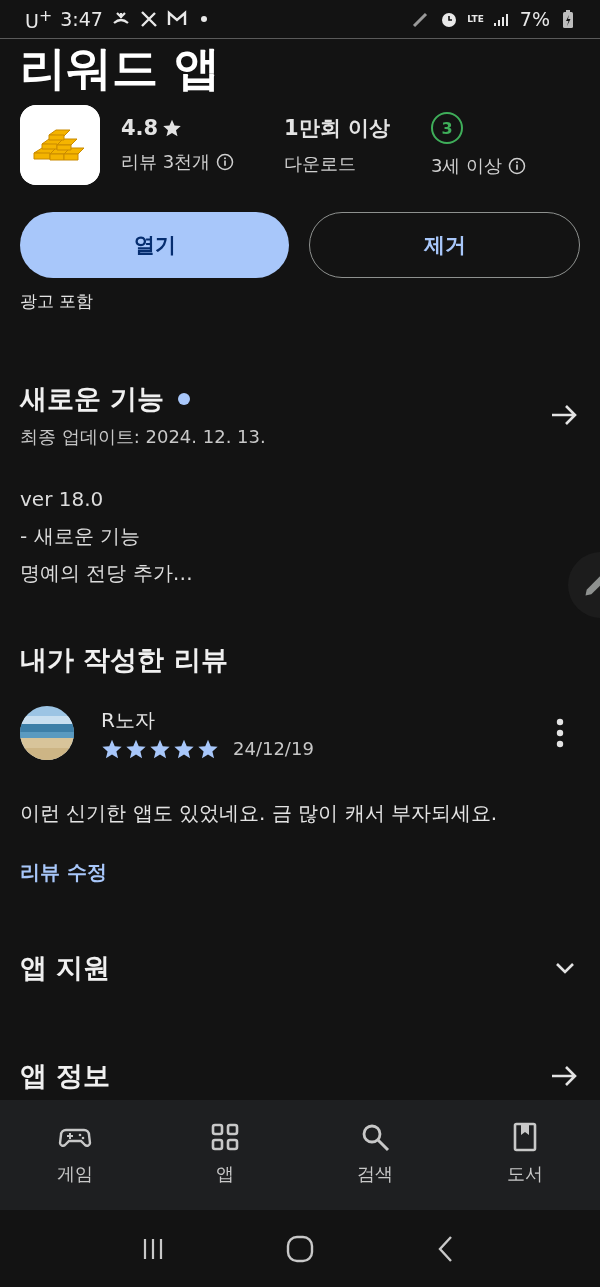  What do you see at coordinates (124, 660) in the screenshot?
I see `section-title: 내가 작성한 리뷰` at bounding box center [124, 660].